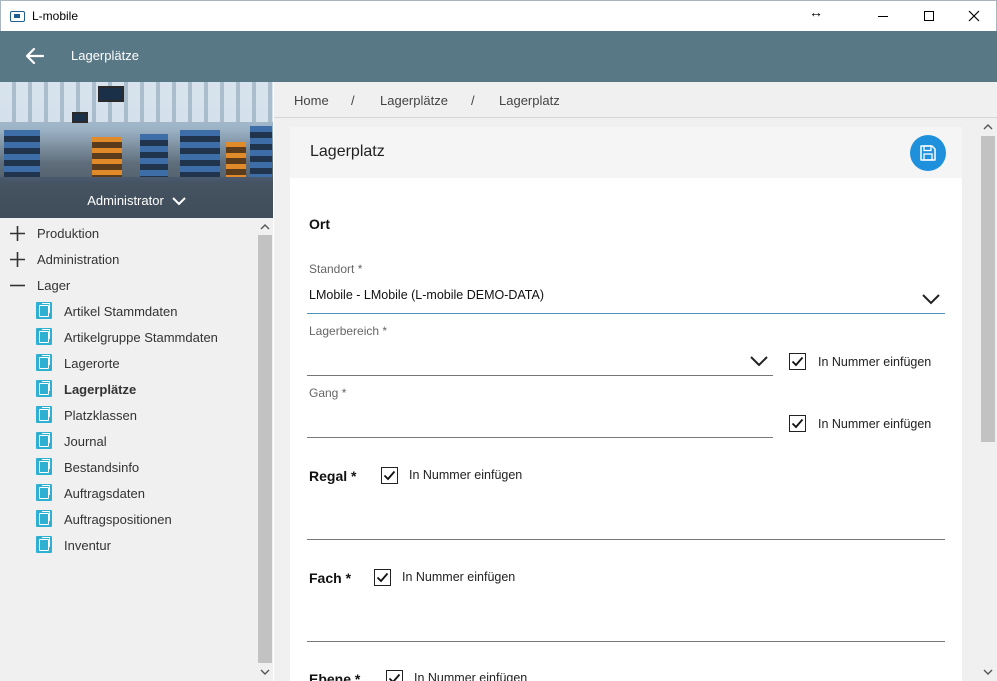  What do you see at coordinates (128, 545) in the screenshot?
I see `nav-item-inventur: Inventur` at bounding box center [128, 545].